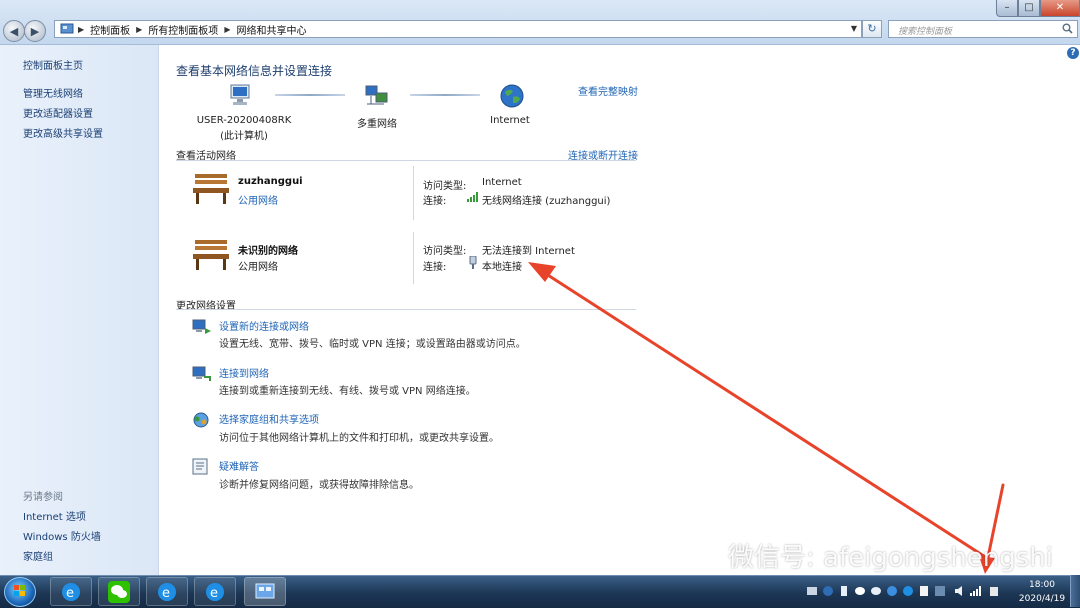 Image resolution: width=1080 pixels, height=609 pixels. What do you see at coordinates (377, 124) in the screenshot?
I see `map-multiple-networks: 多重网络` at bounding box center [377, 124].